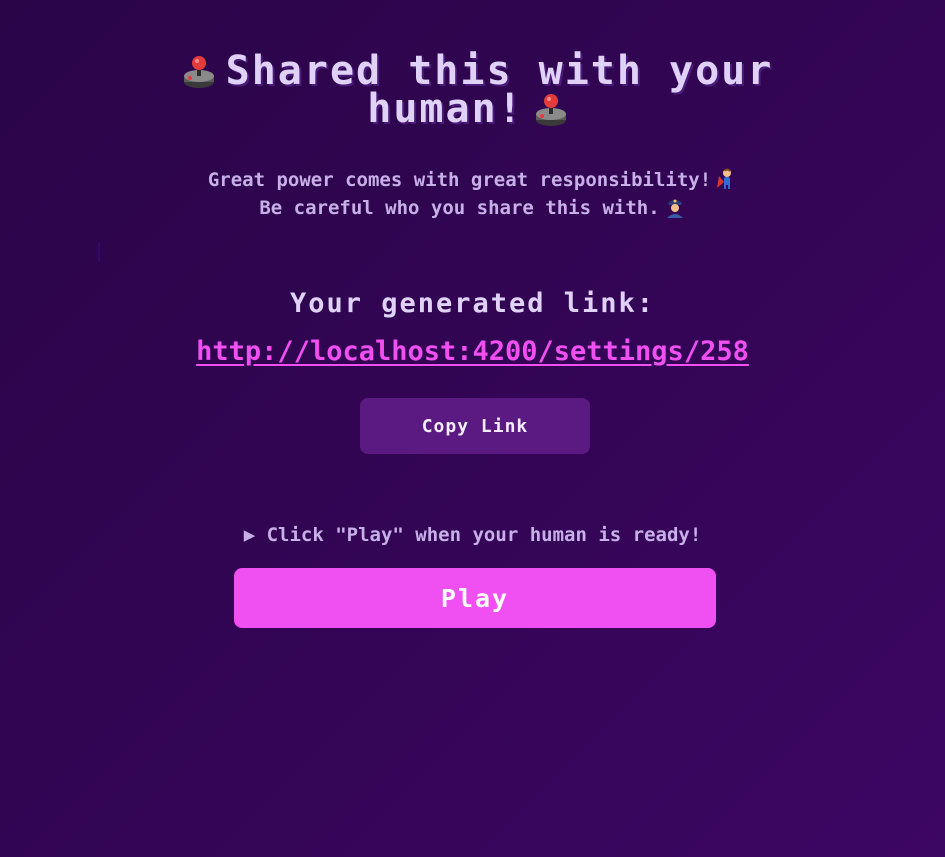  Describe the element at coordinates (445, 109) in the screenshot. I see `title-line-2: human!` at that location.